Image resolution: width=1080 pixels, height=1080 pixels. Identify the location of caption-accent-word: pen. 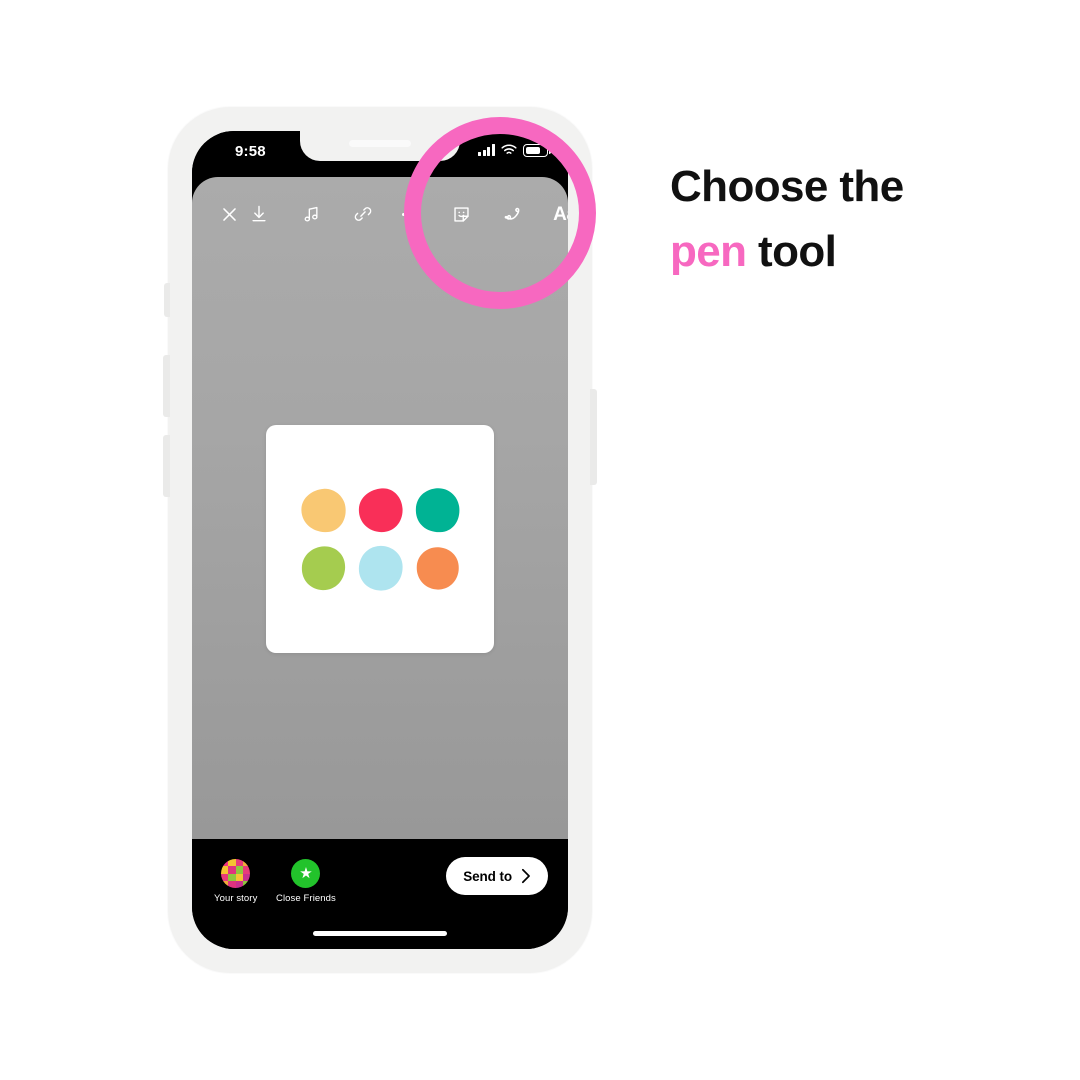
(708, 251).